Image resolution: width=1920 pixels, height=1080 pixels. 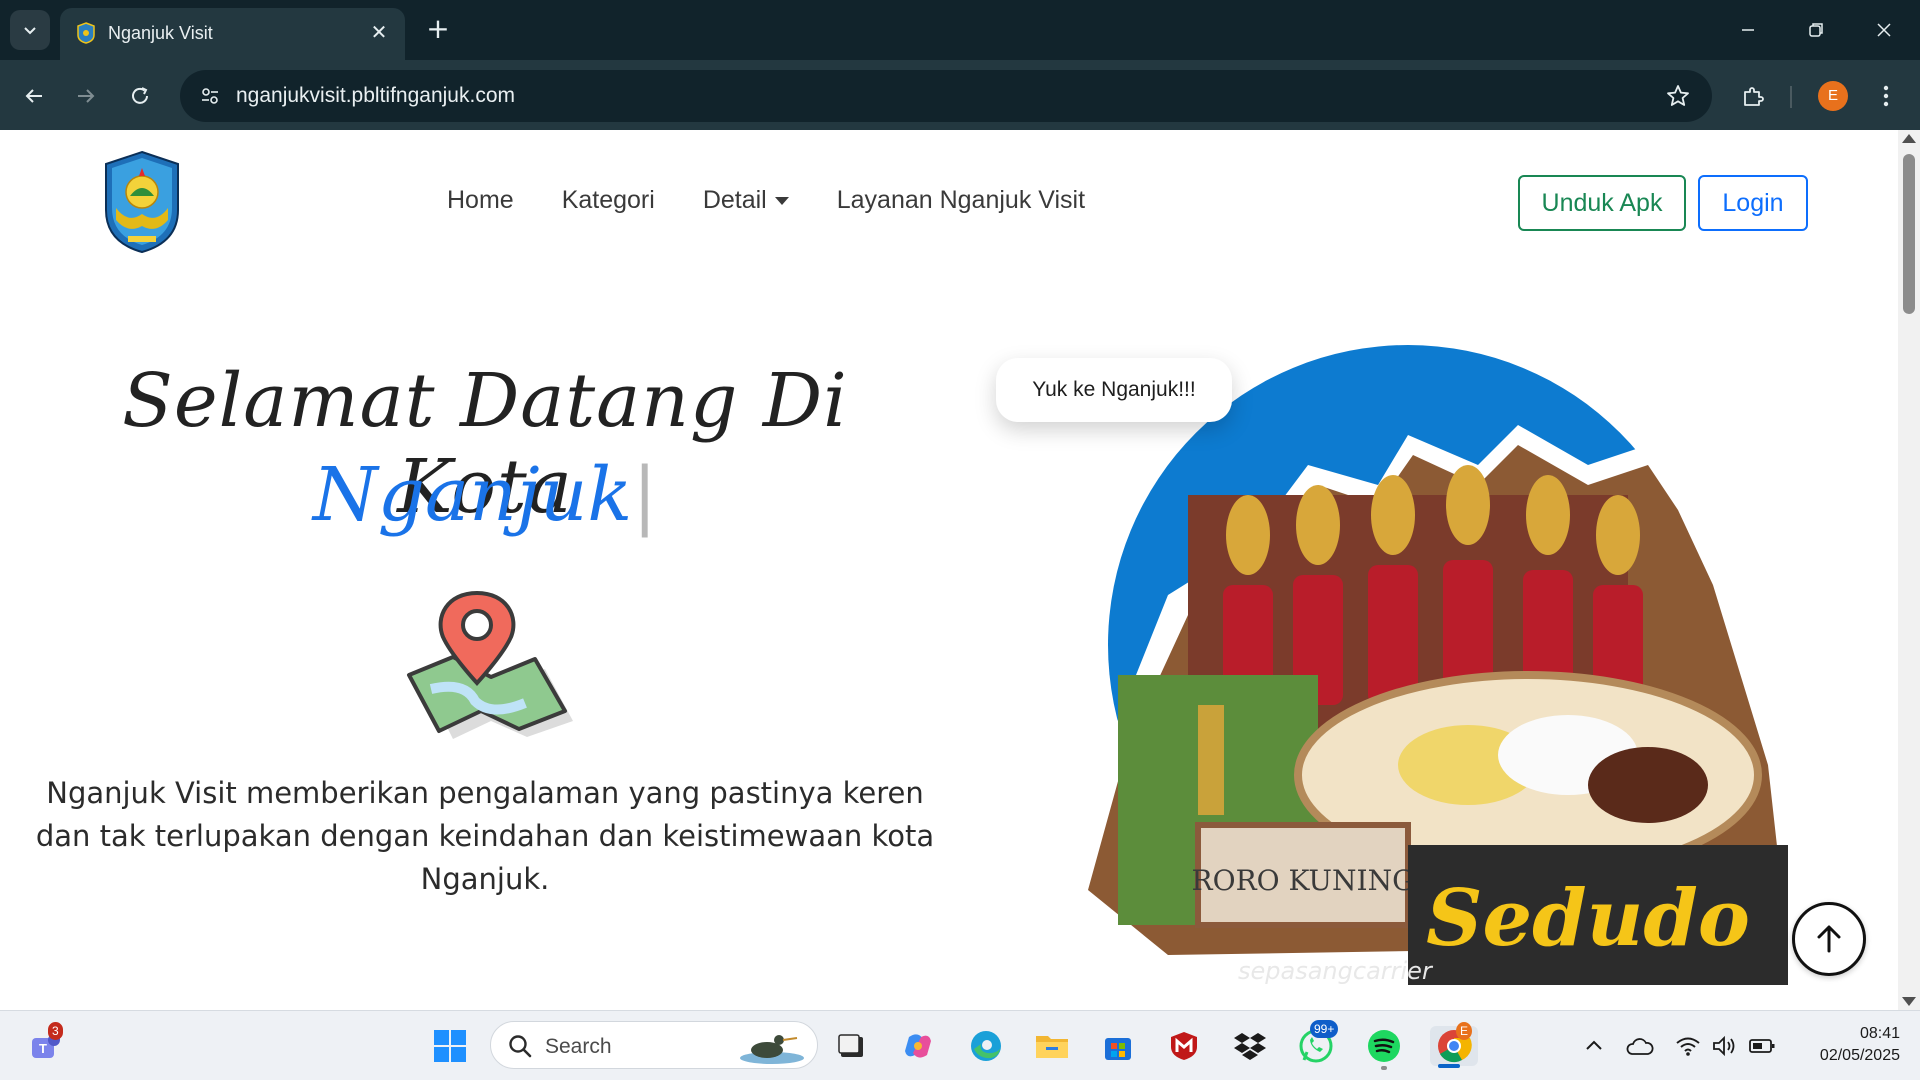 What do you see at coordinates (960, 1045) in the screenshot?
I see `windows-taskbar: T 3 Search 99+ E 08:41 02/05/2025` at bounding box center [960, 1045].